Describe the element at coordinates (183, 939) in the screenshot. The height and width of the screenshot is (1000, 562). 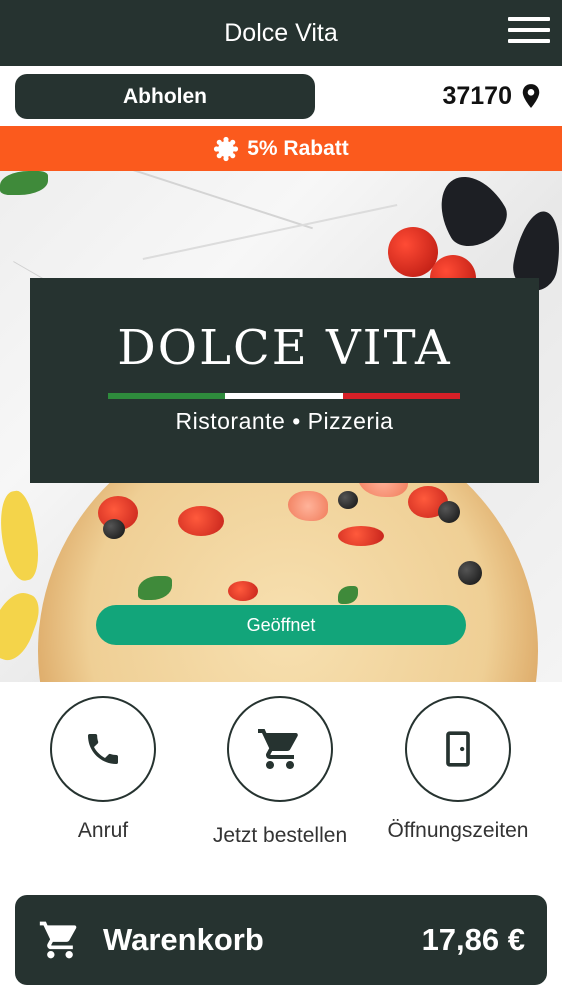
I see `cart-label: Warenkorb` at that location.